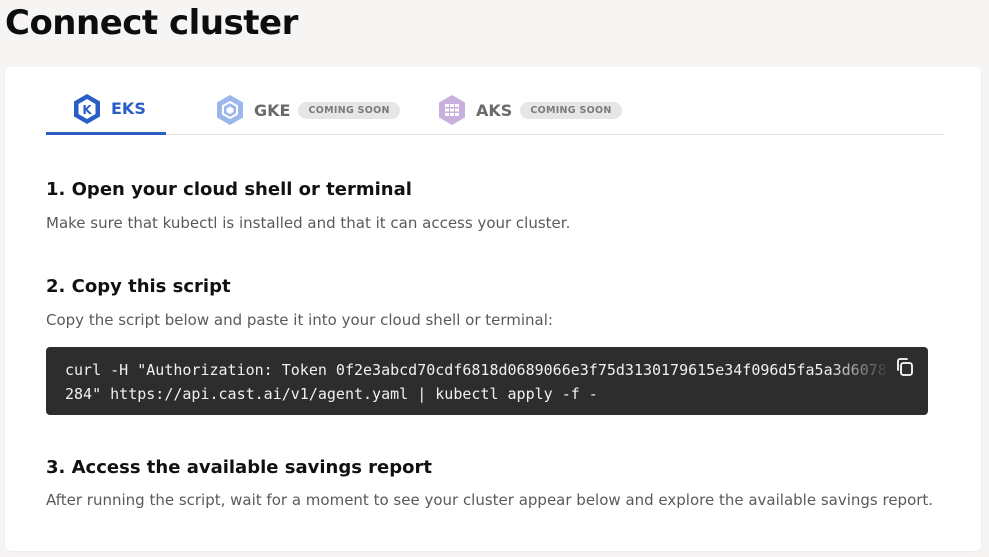 The height and width of the screenshot is (557, 989). I want to click on tab-eks-label: EKS, so click(128, 108).